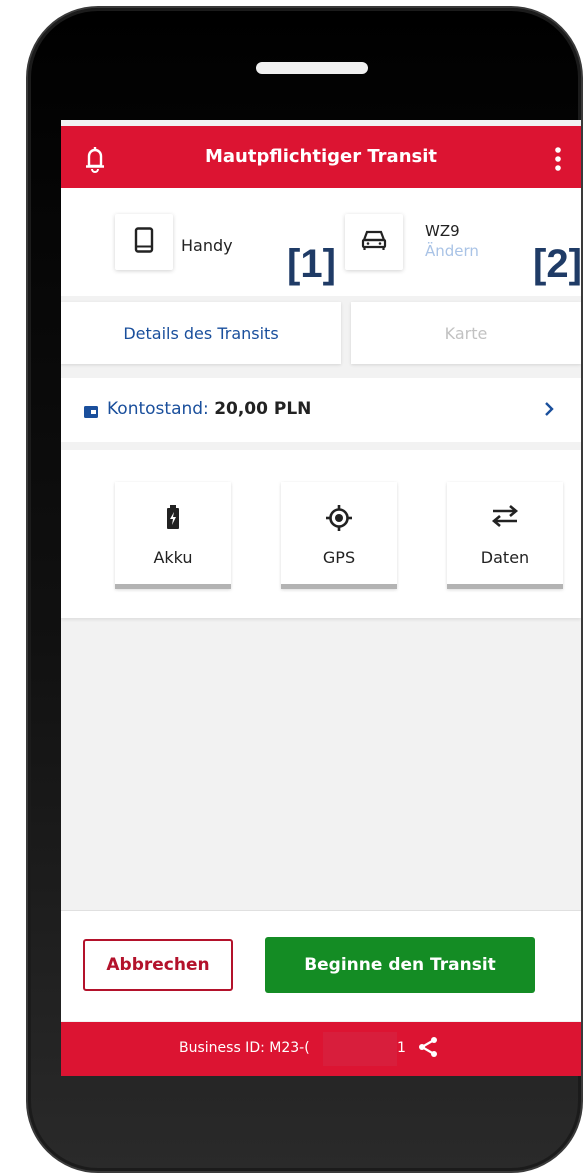 The height and width of the screenshot is (1173, 585). What do you see at coordinates (505, 557) in the screenshot?
I see `status-label: Daten` at bounding box center [505, 557].